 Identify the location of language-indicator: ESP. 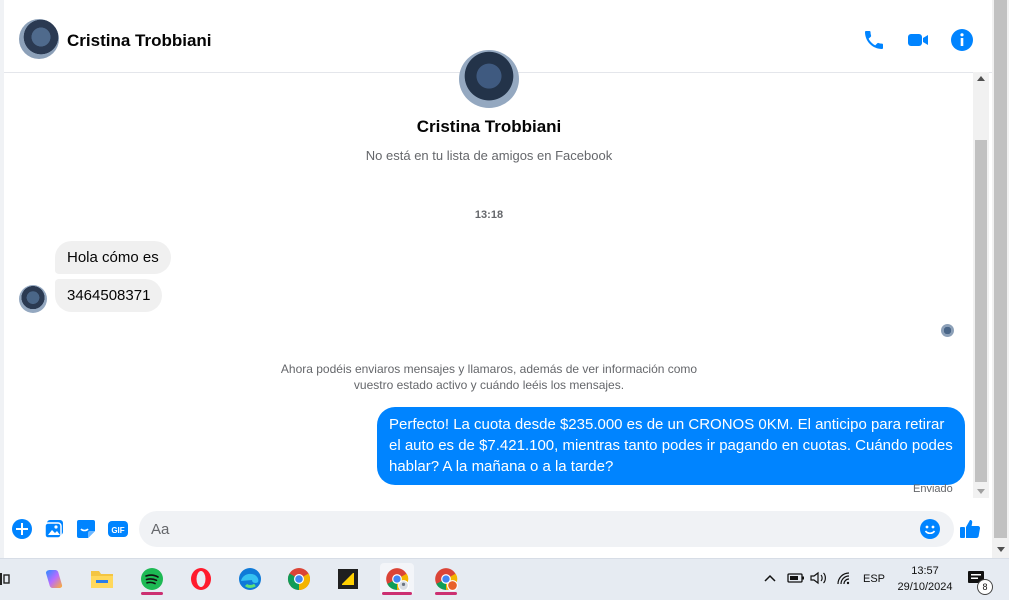
(874, 579).